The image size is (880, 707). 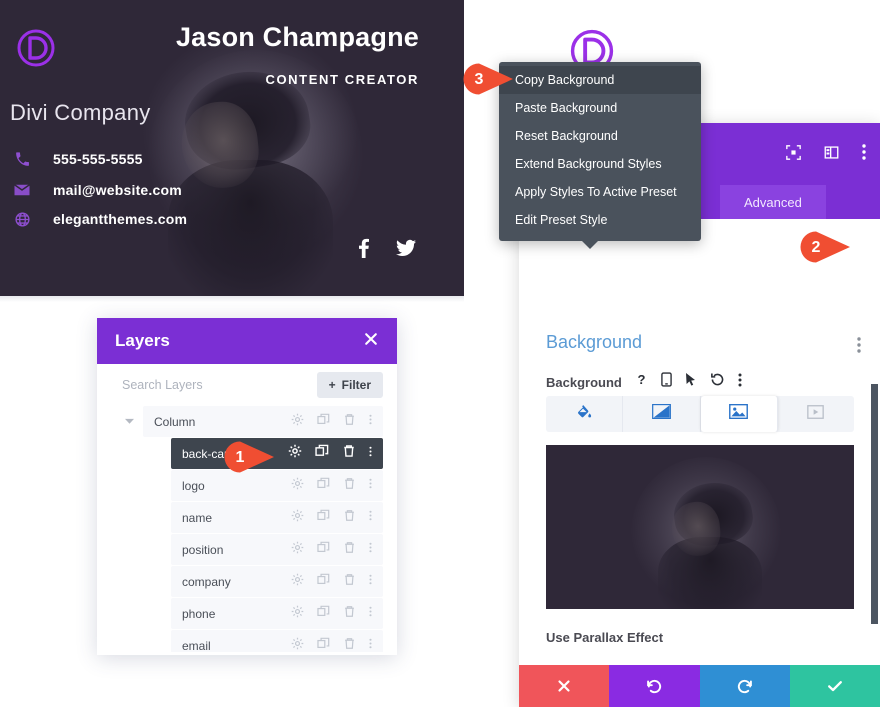 What do you see at coordinates (129, 422) in the screenshot?
I see `chevron-down-icon` at bounding box center [129, 422].